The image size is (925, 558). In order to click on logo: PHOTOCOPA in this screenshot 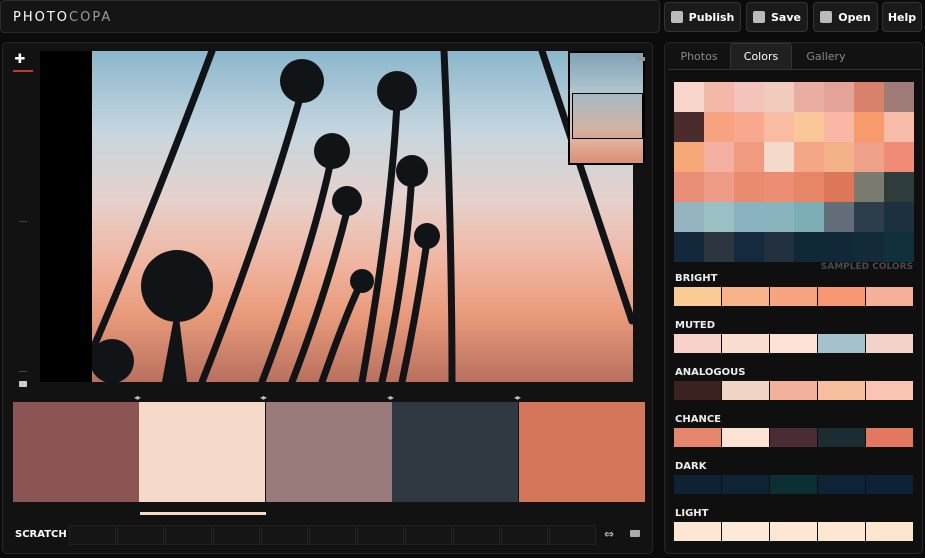, I will do `click(62, 17)`.